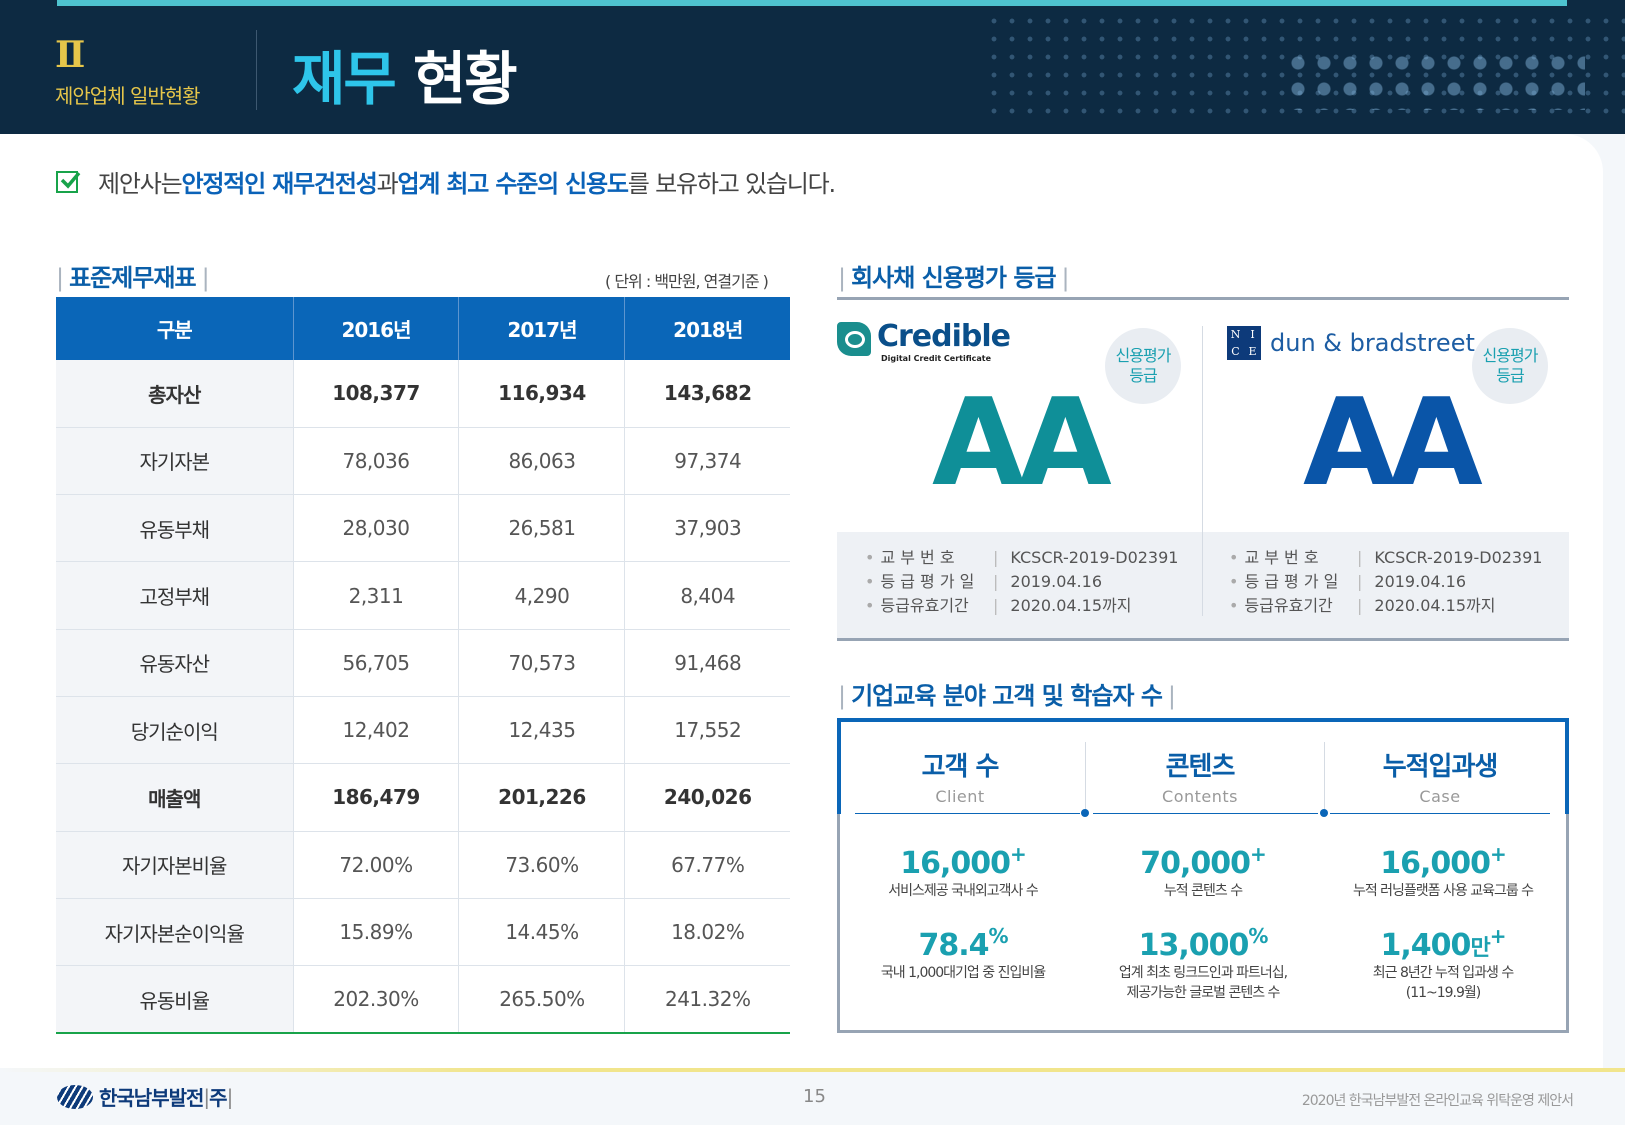  I want to click on credible-logo-icon, so click(854, 339).